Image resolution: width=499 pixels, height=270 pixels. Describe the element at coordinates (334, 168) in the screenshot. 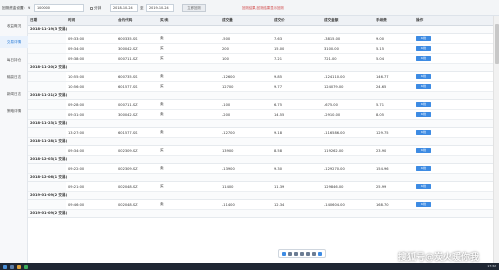

I see `amount-cell: -129270.00` at that location.